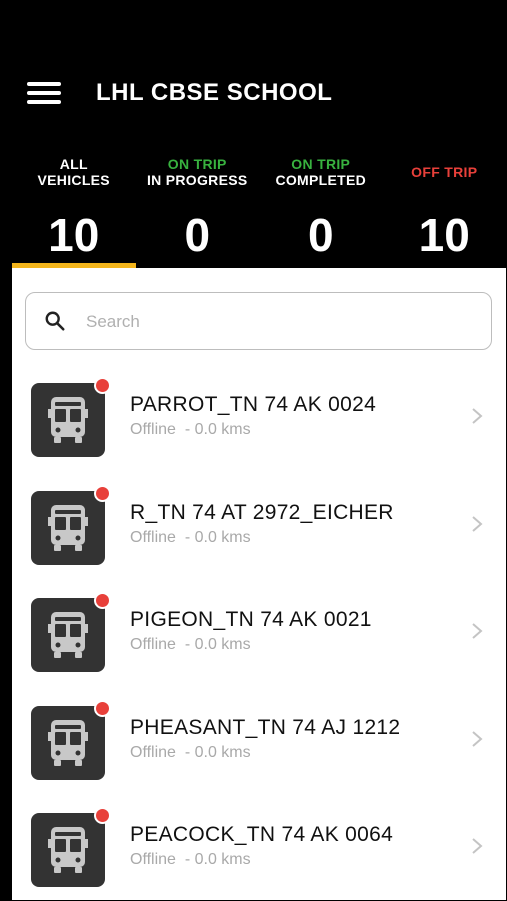 This screenshot has height=901, width=507. Describe the element at coordinates (276, 322) in the screenshot. I see `search-input` at that location.